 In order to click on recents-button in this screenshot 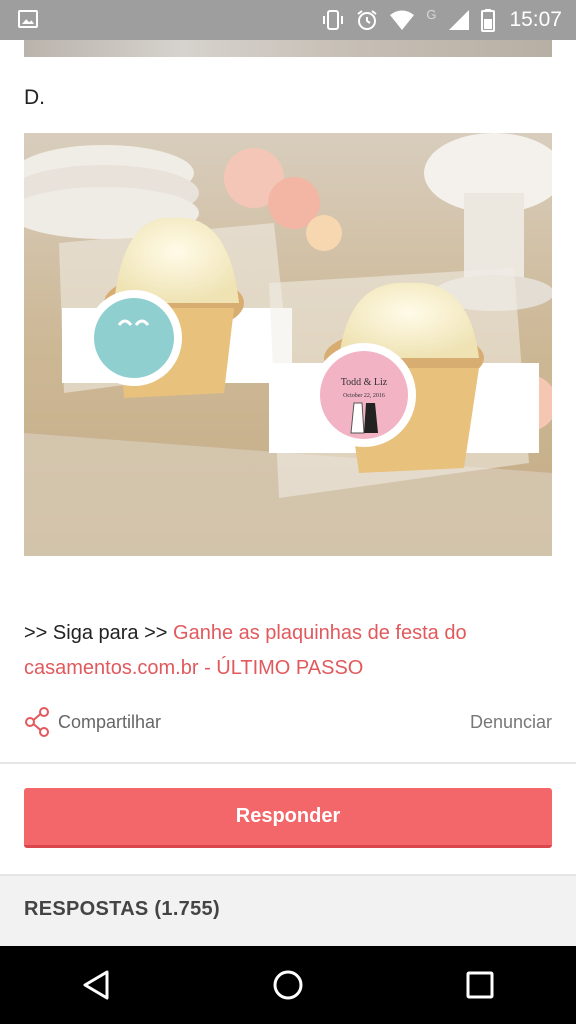, I will do `click(480, 985)`.